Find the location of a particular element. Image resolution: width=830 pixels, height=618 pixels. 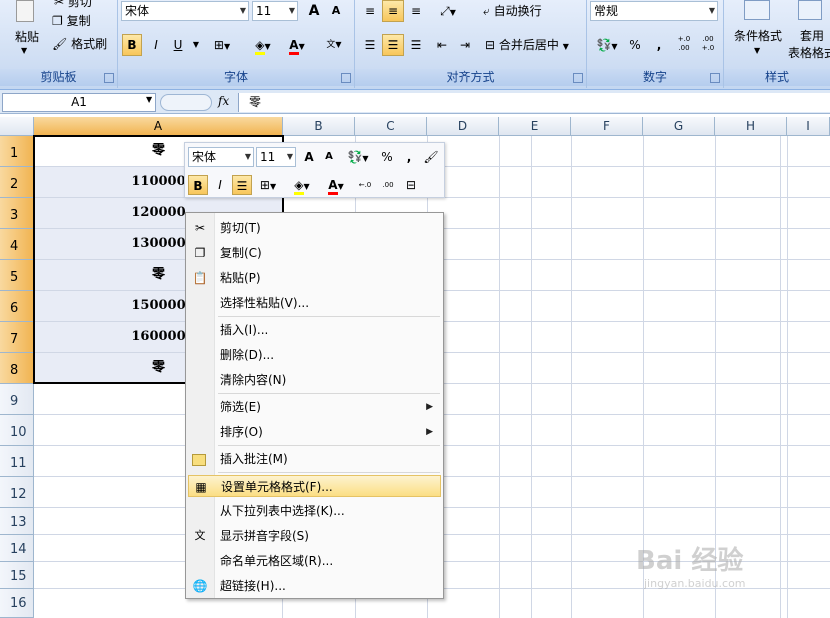

column-header-c: C is located at coordinates (391, 126).